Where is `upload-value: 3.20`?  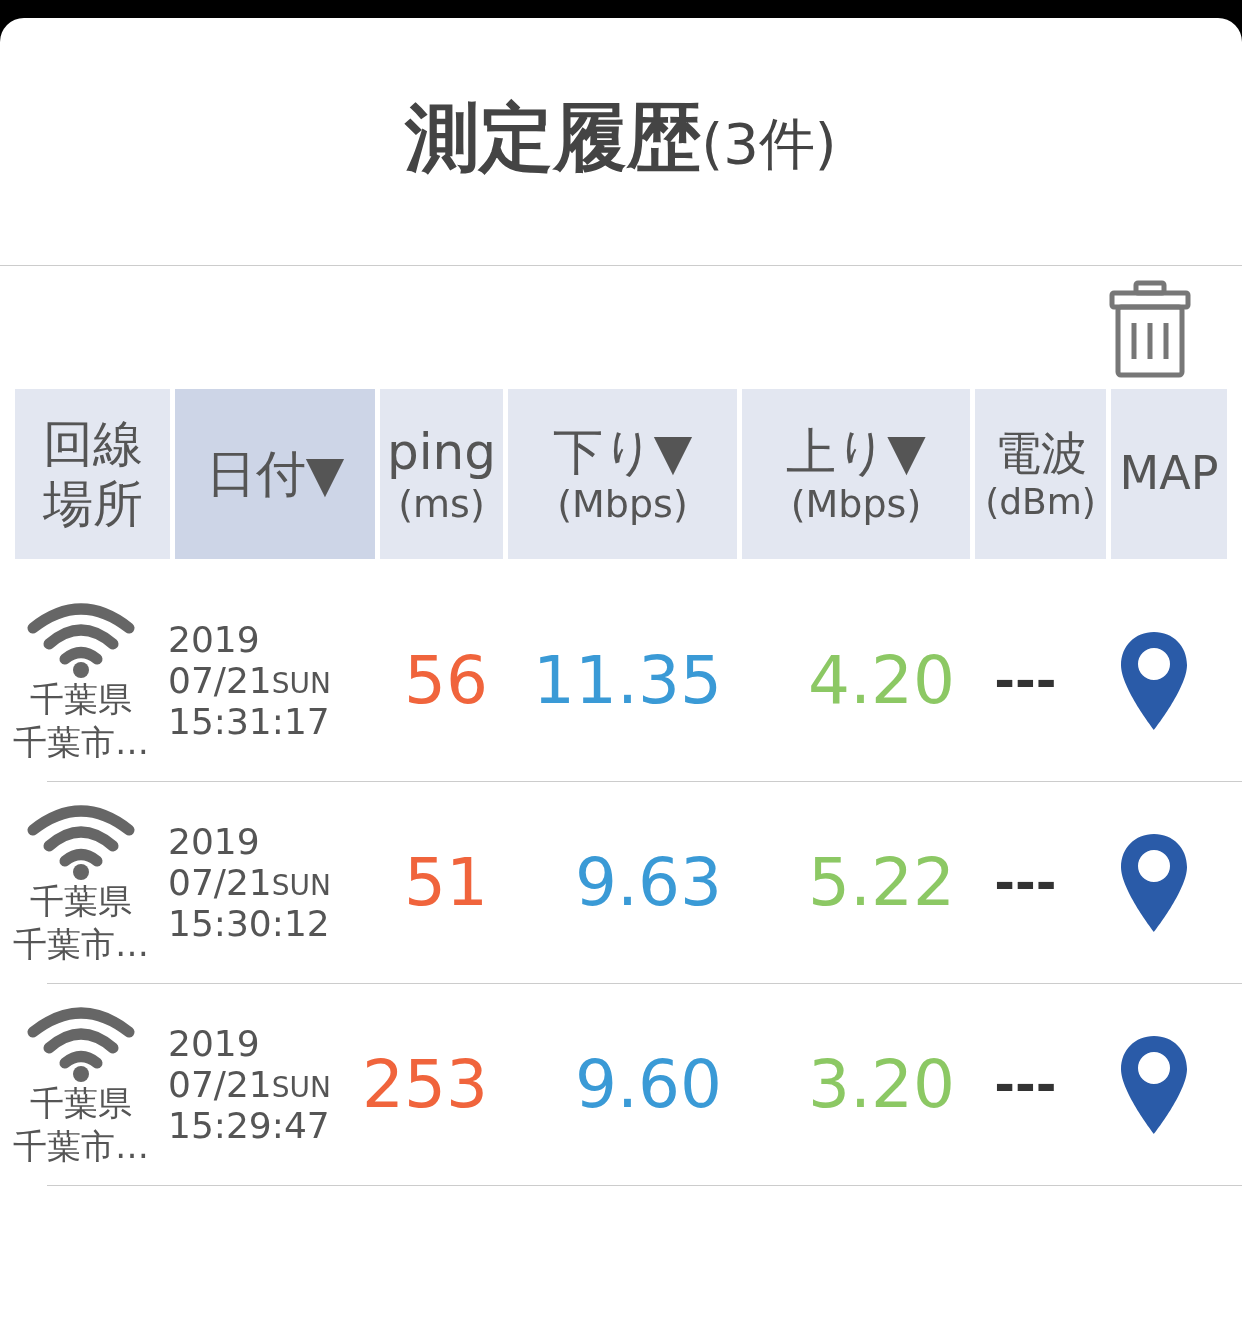 upload-value: 3.20 is located at coordinates (881, 1084).